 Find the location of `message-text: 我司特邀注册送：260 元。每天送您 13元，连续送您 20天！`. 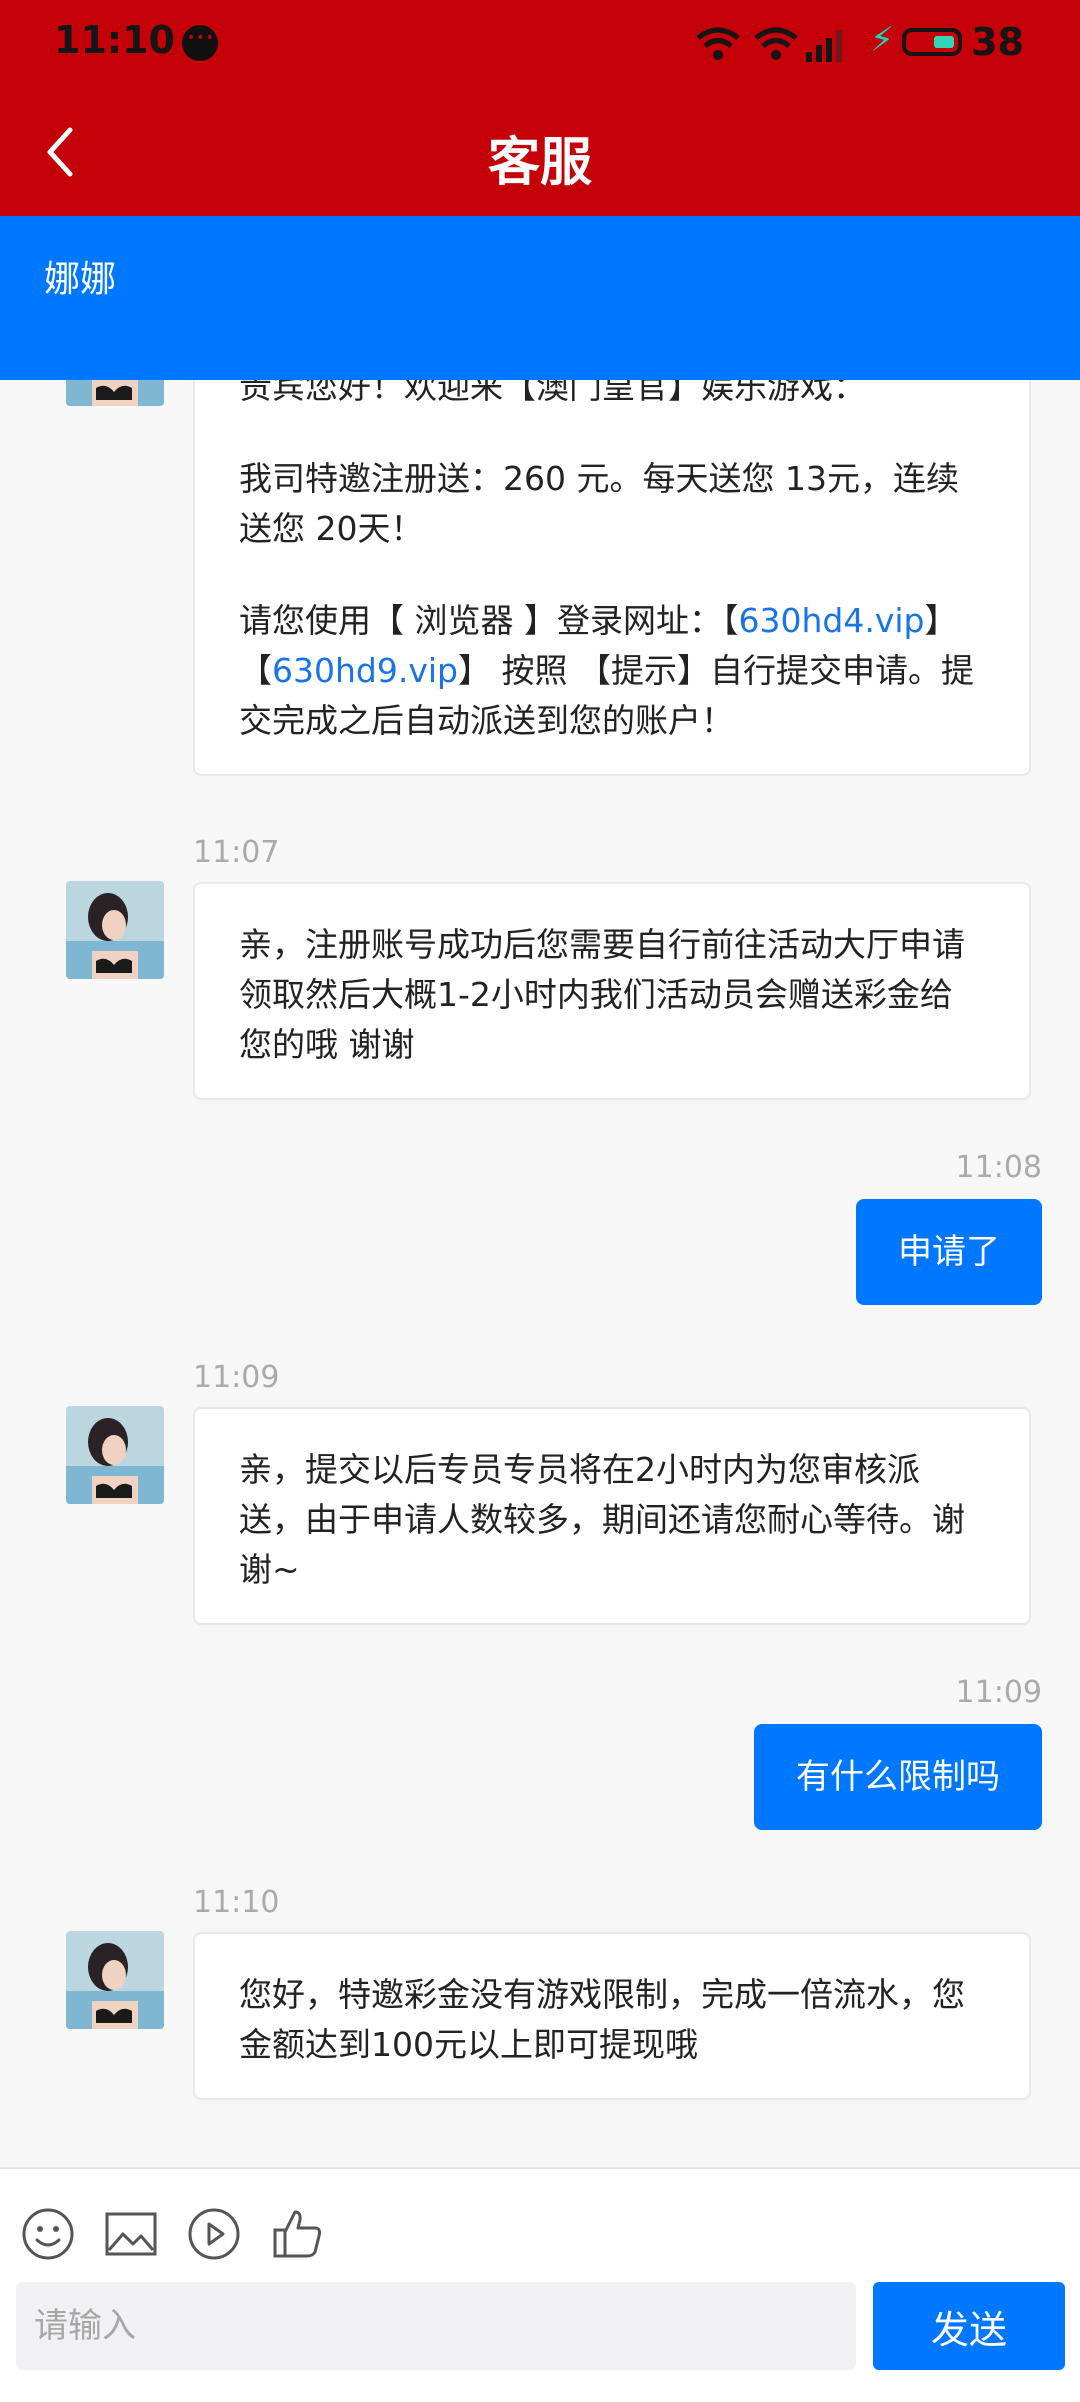

message-text: 我司特邀注册送：260 元。每天送您 13元，连续送您 20天！ is located at coordinates (599, 503).